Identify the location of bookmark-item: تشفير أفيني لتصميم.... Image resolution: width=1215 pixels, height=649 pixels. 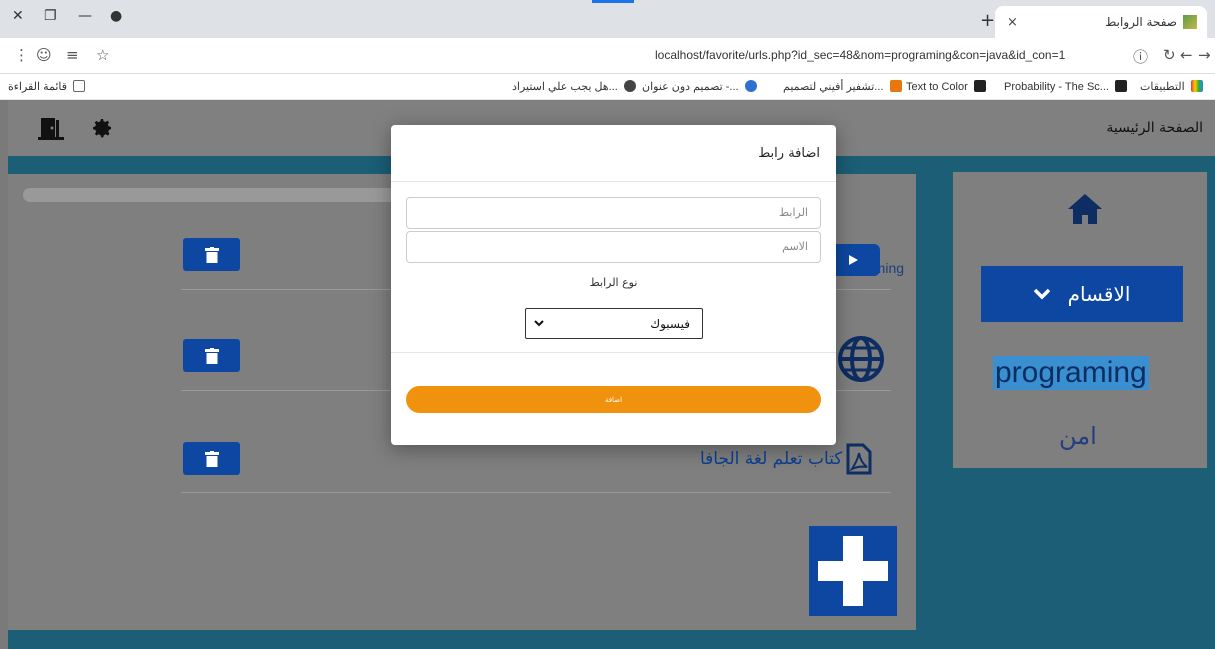
(844, 86).